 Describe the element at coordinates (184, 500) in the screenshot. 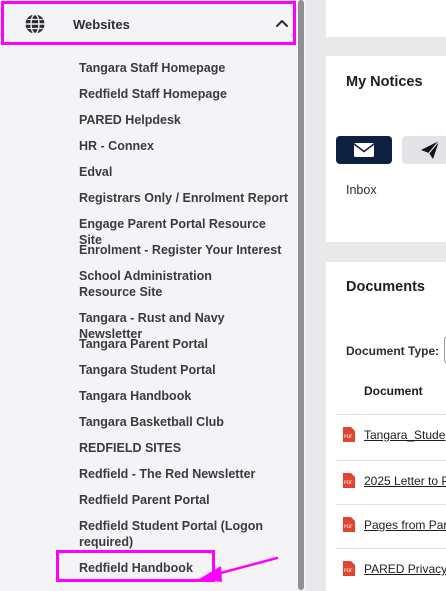

I see `link-redfield-parent-portal: Redfield Parent Portal` at that location.